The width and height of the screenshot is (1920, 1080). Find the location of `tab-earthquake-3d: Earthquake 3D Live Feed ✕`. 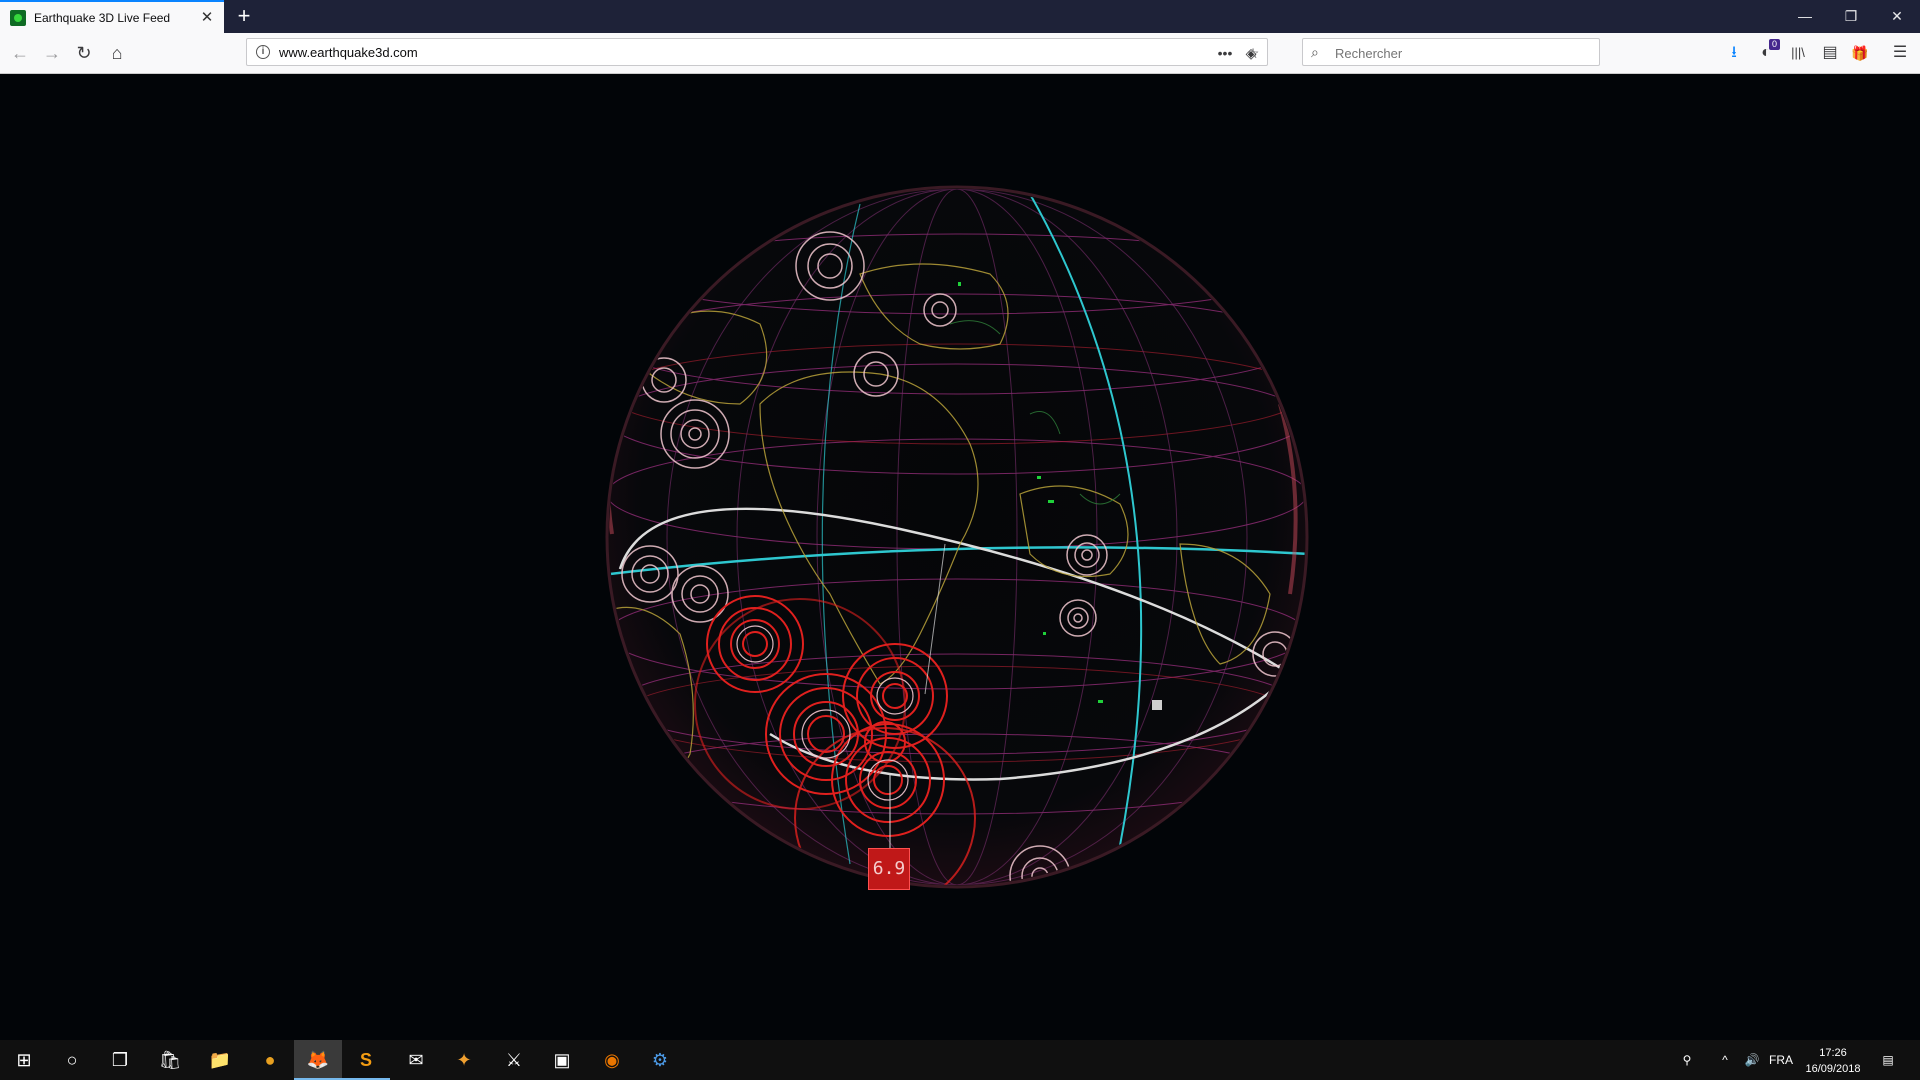

tab-earthquake-3d: Earthquake 3D Live Feed ✕ is located at coordinates (112, 16).